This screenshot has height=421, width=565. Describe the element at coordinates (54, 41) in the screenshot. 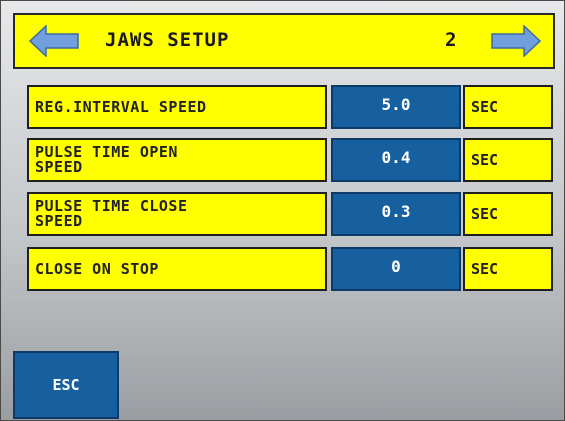

I see `left-arrow-icon` at that location.